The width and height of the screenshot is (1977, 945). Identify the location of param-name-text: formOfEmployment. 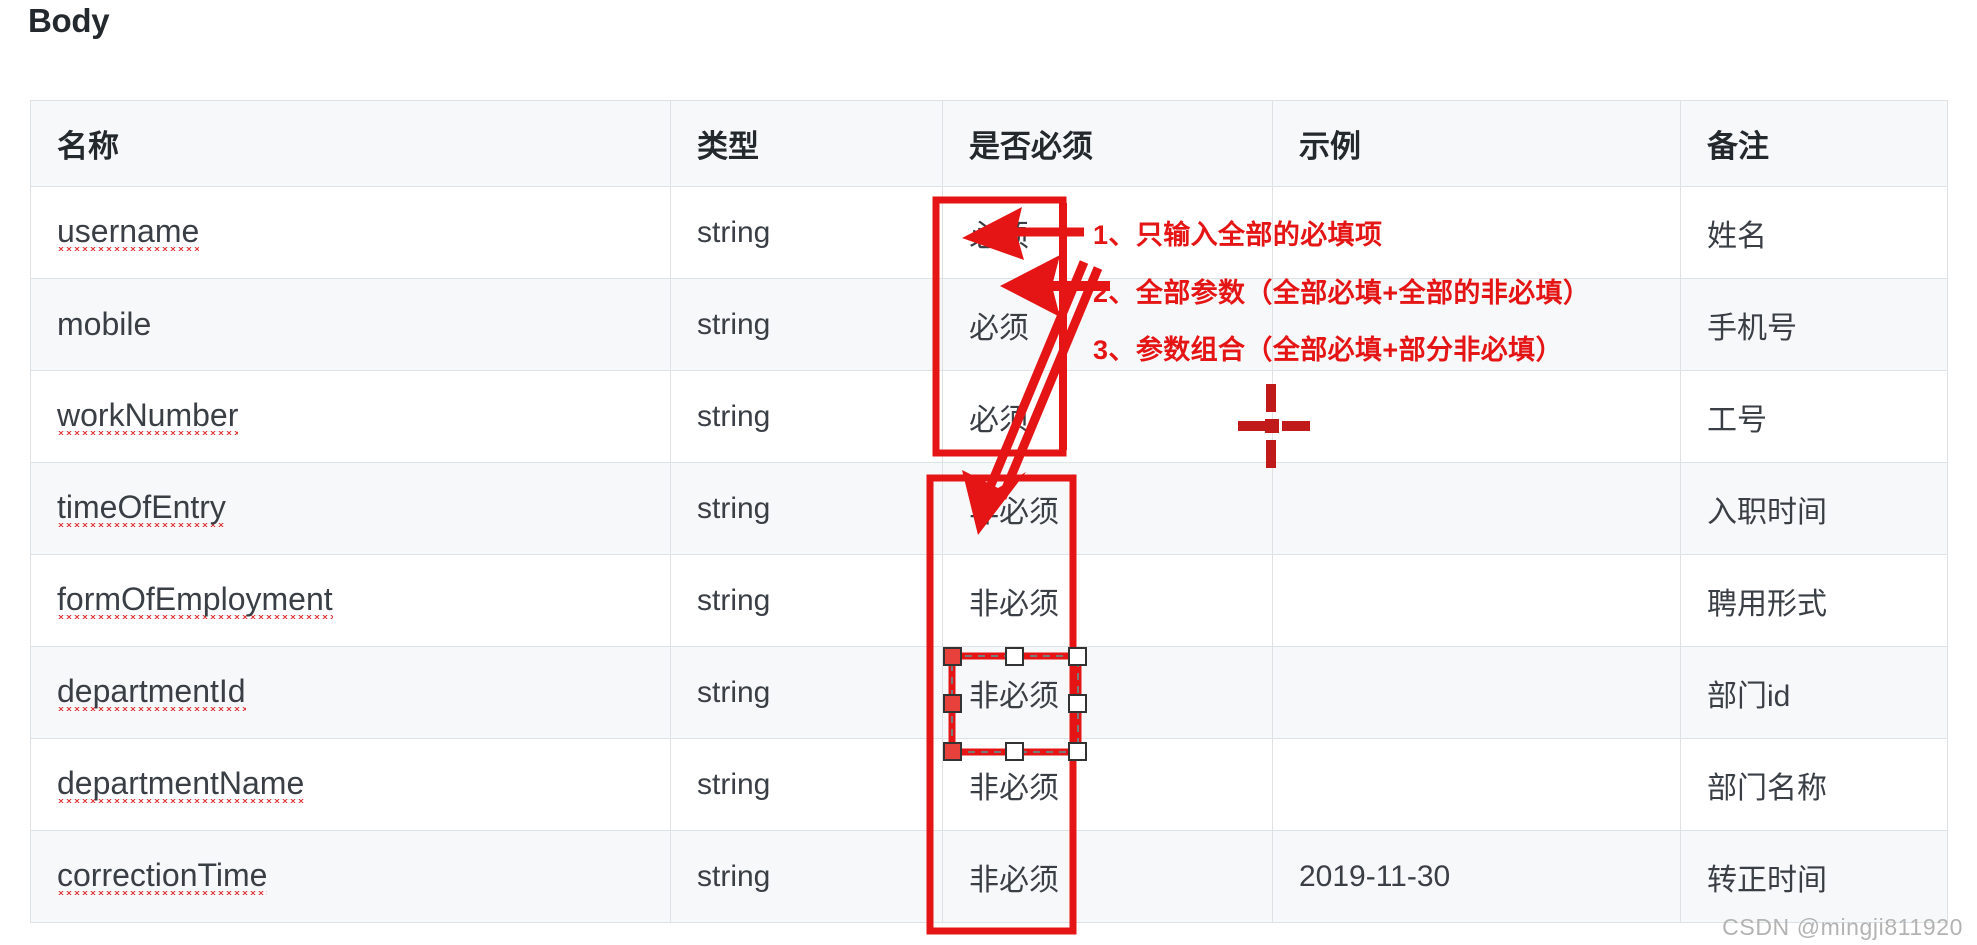
(195, 600).